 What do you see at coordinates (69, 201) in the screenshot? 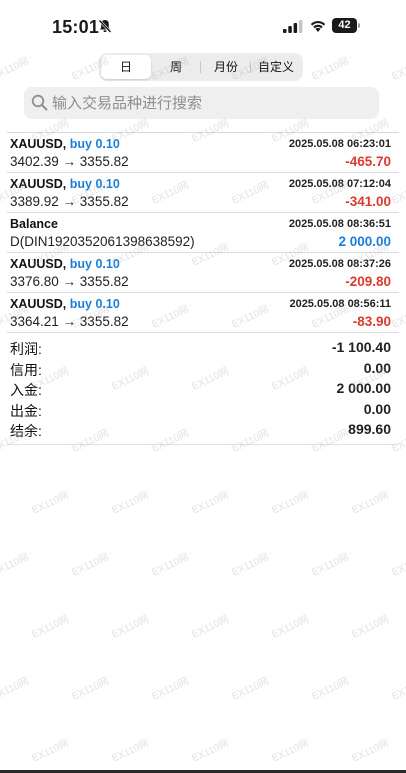
I see `row-detail: 3389.92 → 3355.82` at bounding box center [69, 201].